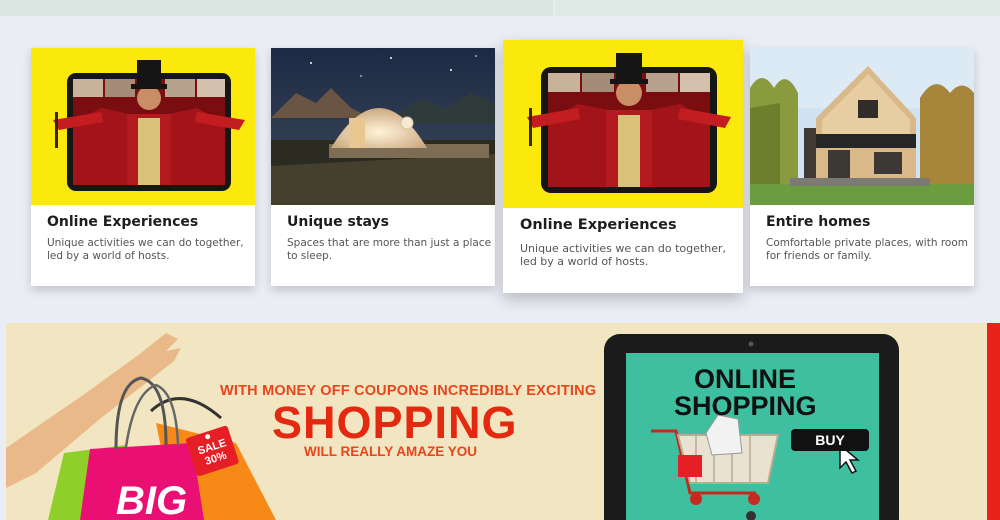 Image resolution: width=1000 pixels, height=520 pixels. What do you see at coordinates (819, 256) in the screenshot?
I see `card-description-line: for friends or family.` at bounding box center [819, 256].